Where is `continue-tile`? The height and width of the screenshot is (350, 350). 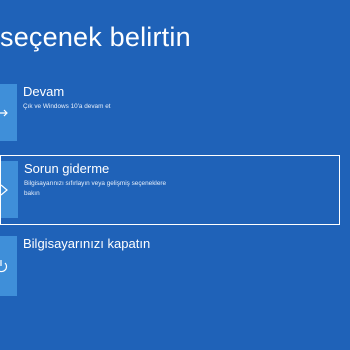
continue-tile is located at coordinates (8, 112).